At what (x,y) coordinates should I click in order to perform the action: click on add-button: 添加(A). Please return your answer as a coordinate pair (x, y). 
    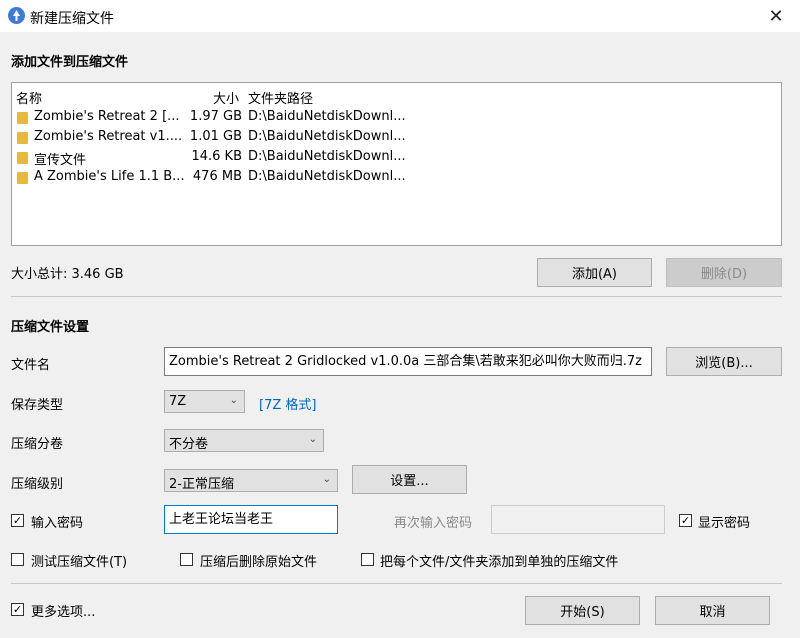
    Looking at the image, I should click on (594, 272).